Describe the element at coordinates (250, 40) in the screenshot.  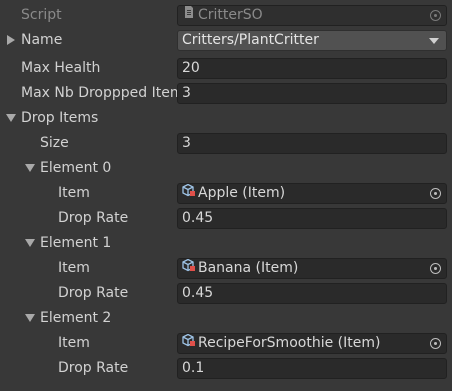
I see `name-dropdown-value: Critters/PlantCritter` at that location.